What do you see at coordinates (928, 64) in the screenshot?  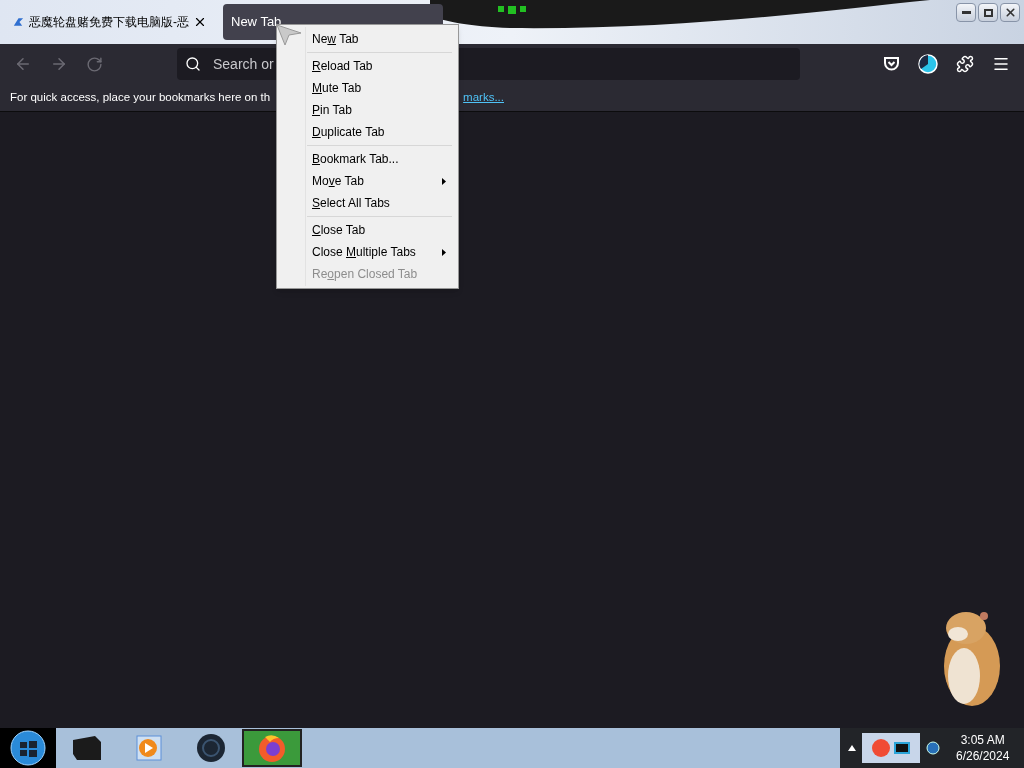 I see `pie-chart-icon` at bounding box center [928, 64].